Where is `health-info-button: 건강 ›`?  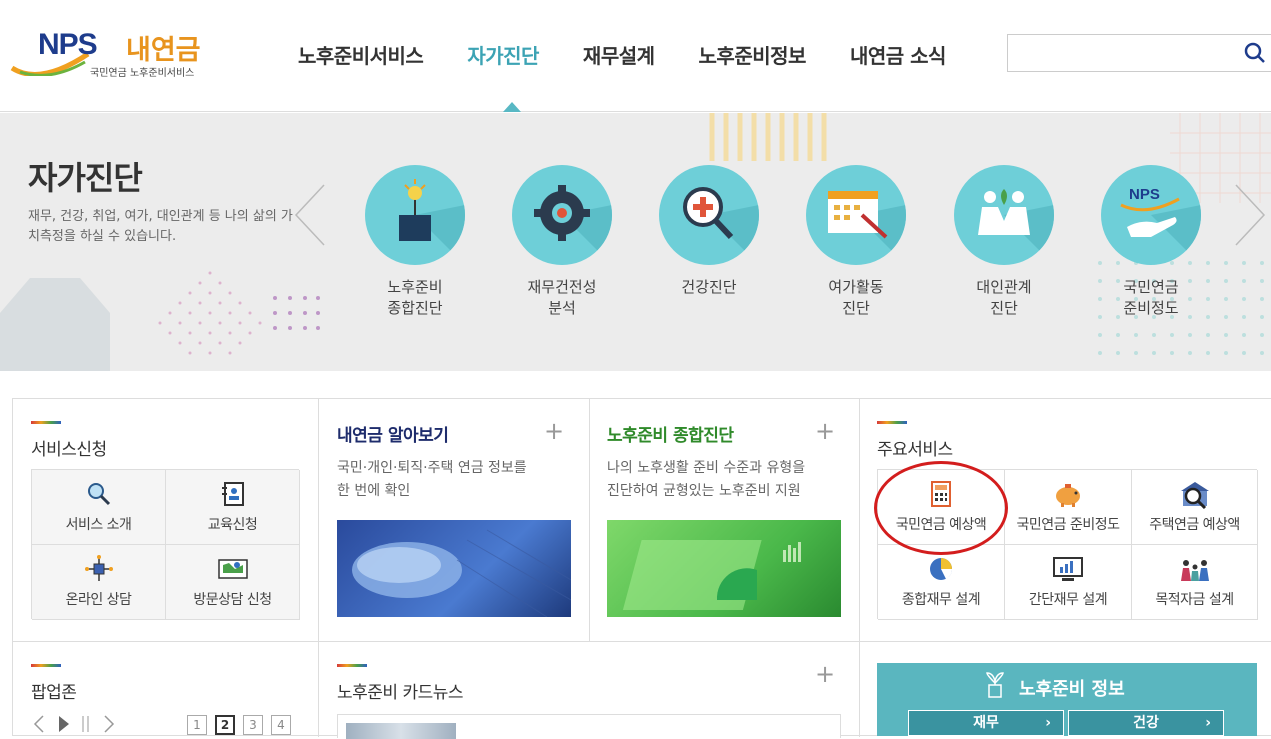
health-info-button: 건강 › is located at coordinates (1146, 723).